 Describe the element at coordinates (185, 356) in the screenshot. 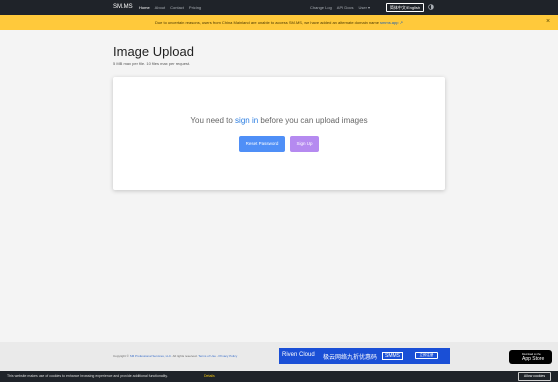

I see `rights-text: . All rights reserved.` at that location.